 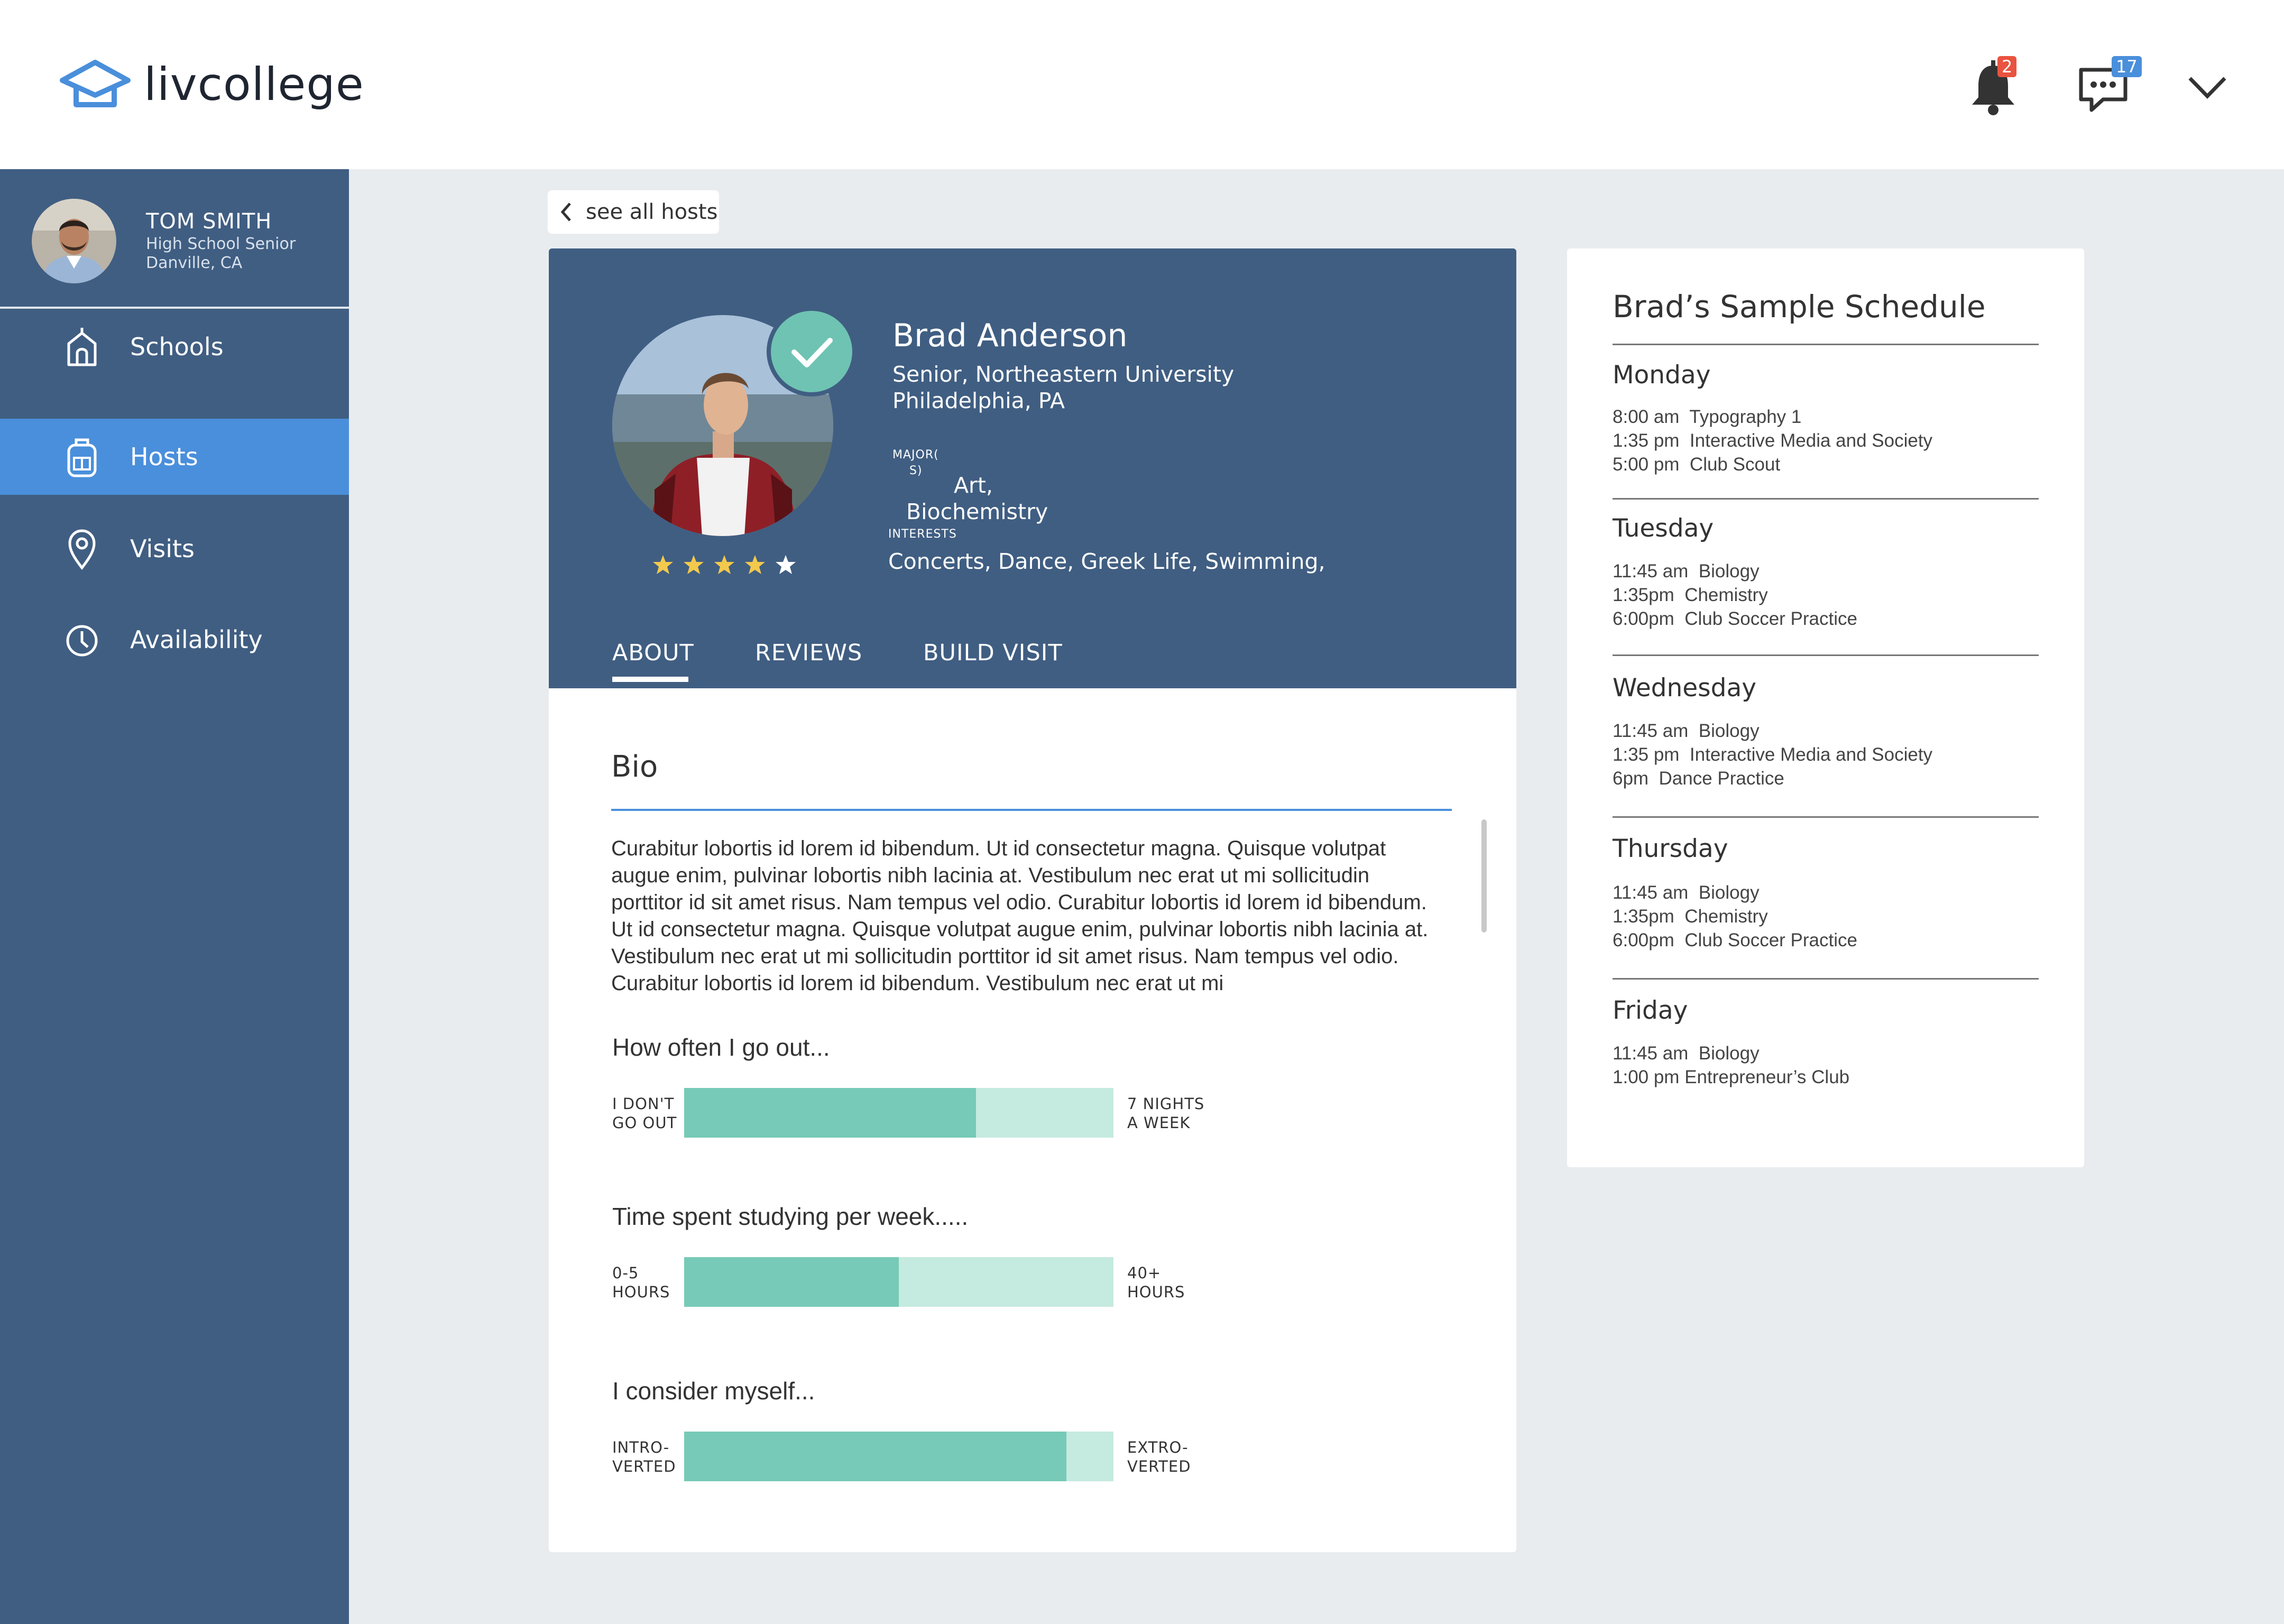 What do you see at coordinates (1650, 1010) in the screenshot?
I see `schedule-day: Friday` at bounding box center [1650, 1010].